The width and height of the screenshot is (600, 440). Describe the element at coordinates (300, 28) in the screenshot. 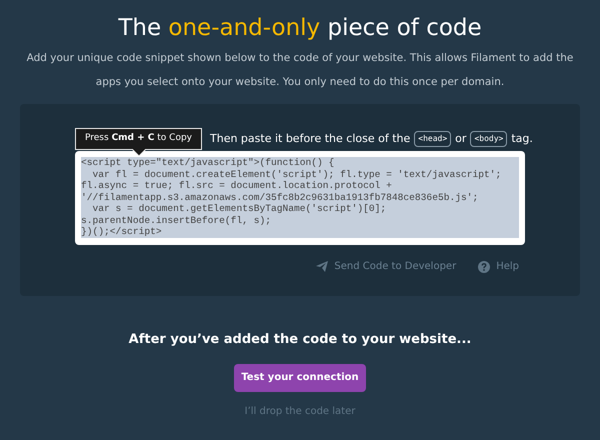

I see `page-title: The one-and-only piece of code` at that location.